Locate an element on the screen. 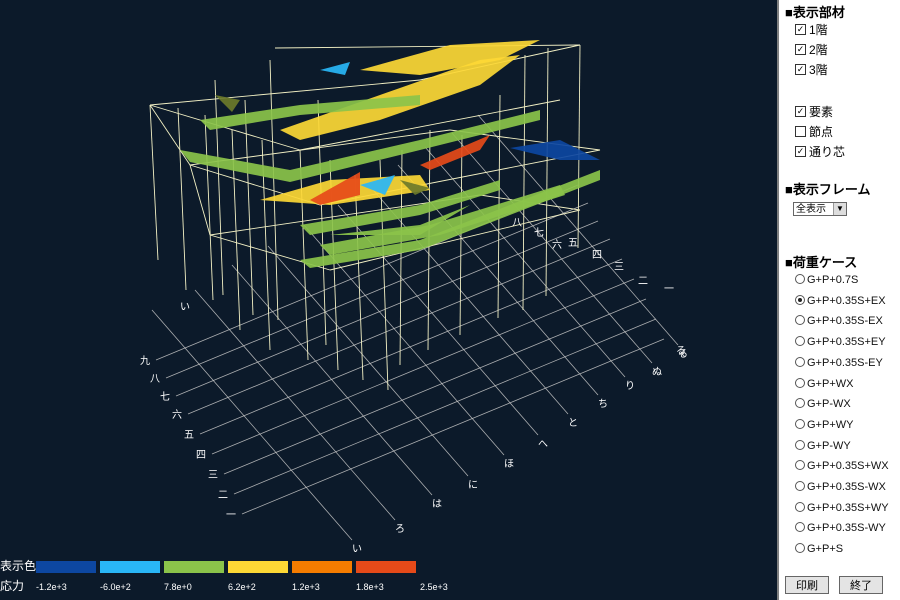 The image size is (900, 600). load-cases-title: ■荷重ケース is located at coordinates (821, 262).